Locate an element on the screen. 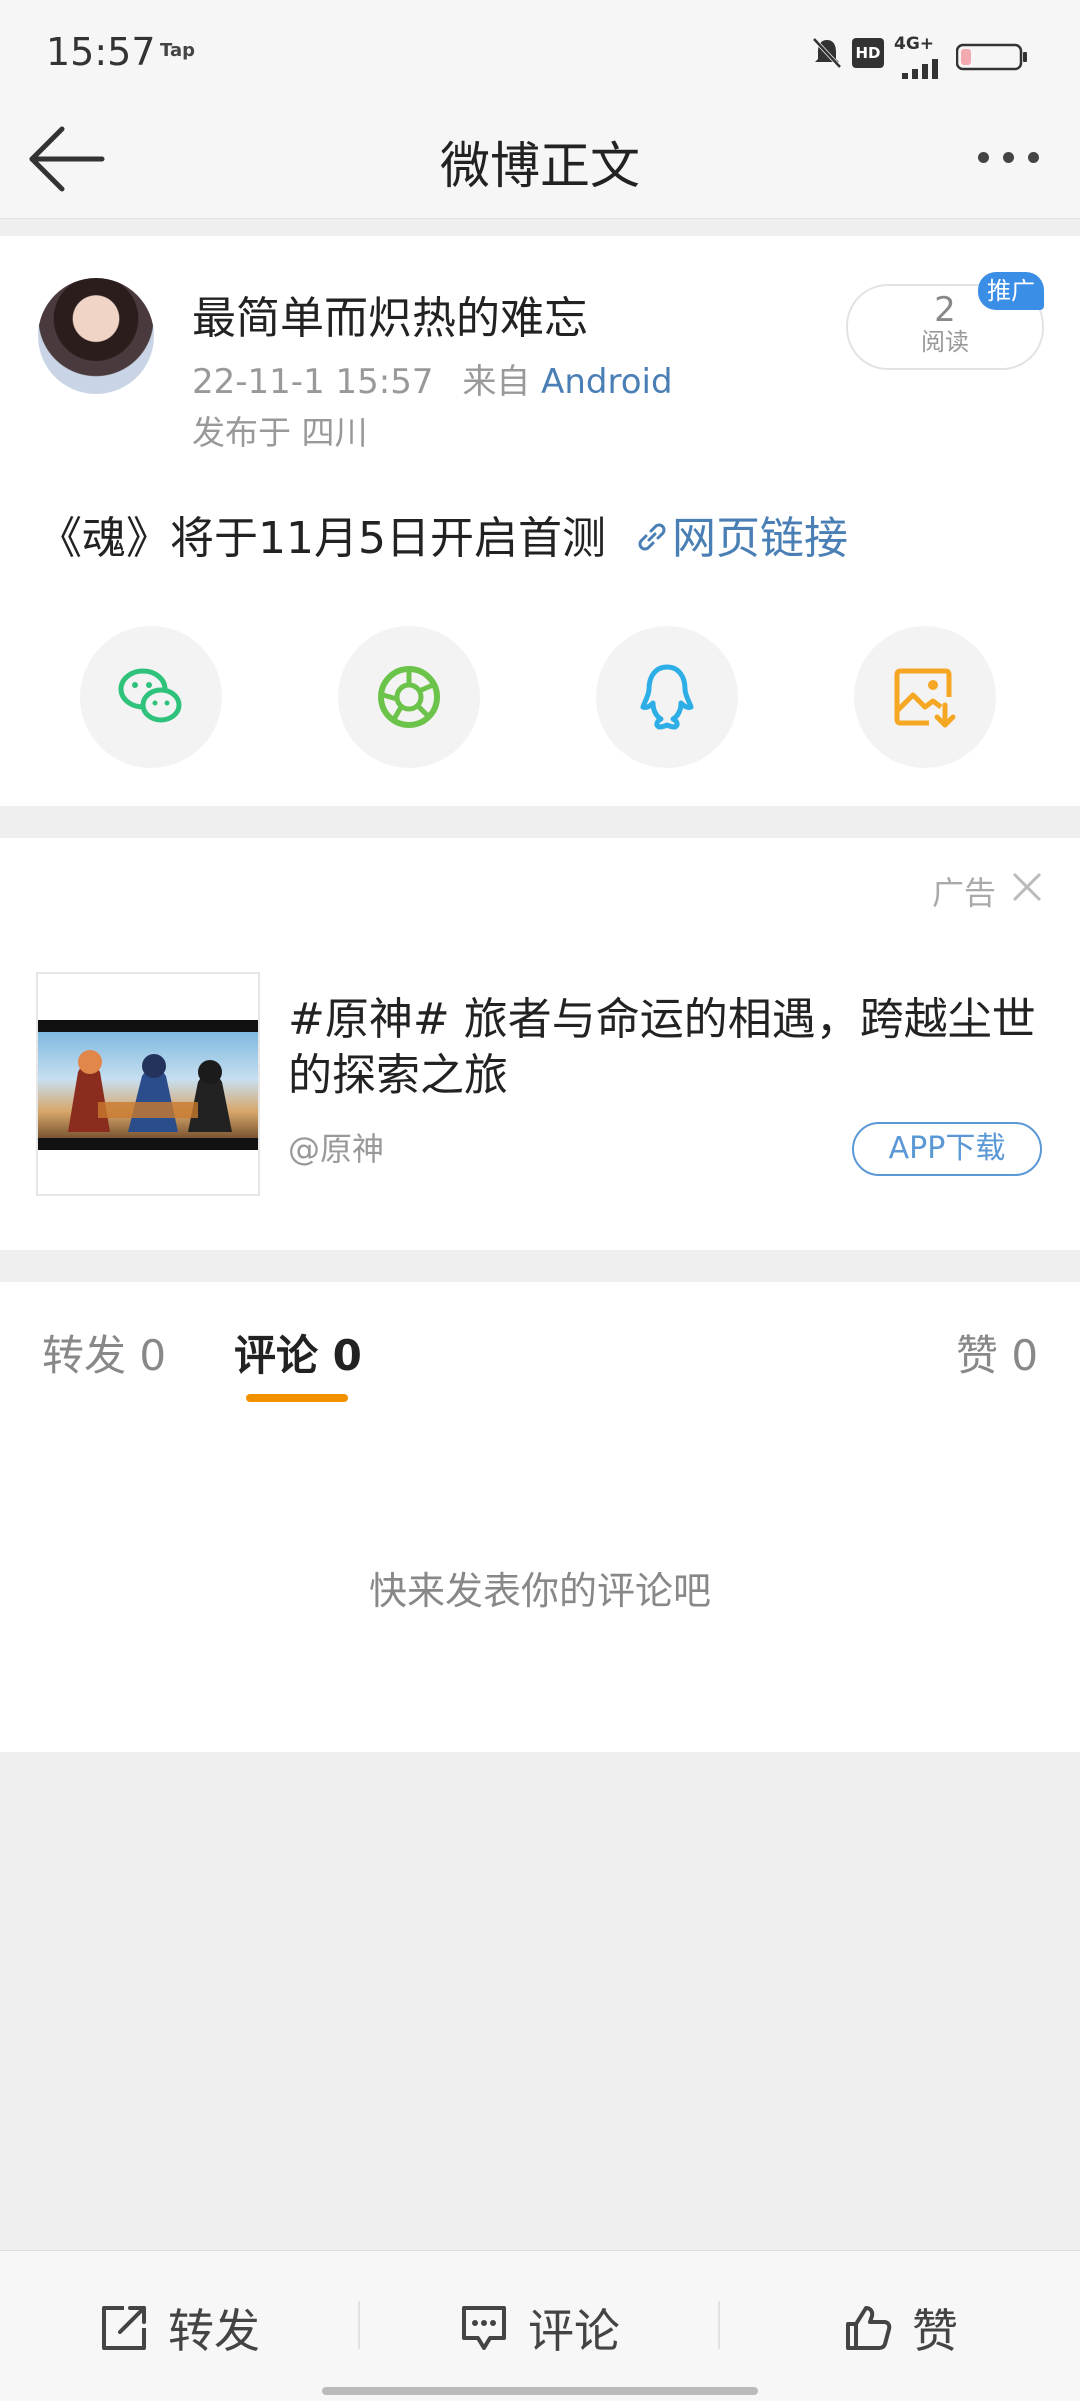  network-label: 4G+ is located at coordinates (914, 44).